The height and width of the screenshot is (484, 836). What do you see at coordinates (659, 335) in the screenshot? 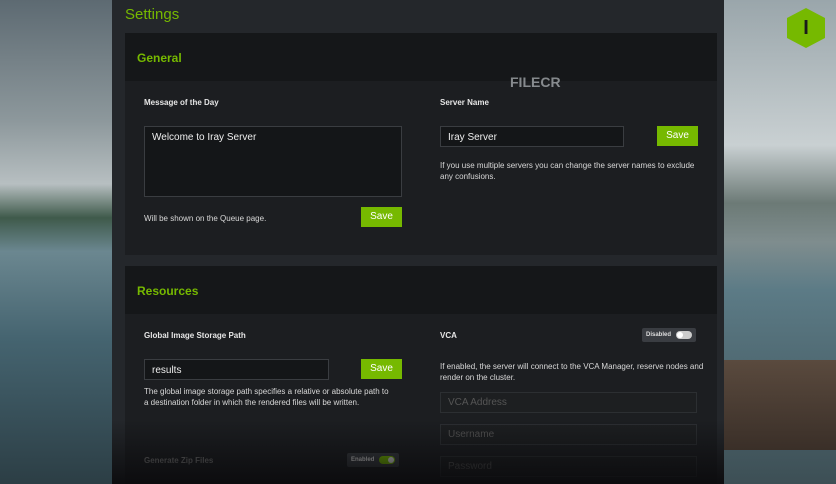
I see `vca-toggle-text: Disabled` at bounding box center [659, 335].